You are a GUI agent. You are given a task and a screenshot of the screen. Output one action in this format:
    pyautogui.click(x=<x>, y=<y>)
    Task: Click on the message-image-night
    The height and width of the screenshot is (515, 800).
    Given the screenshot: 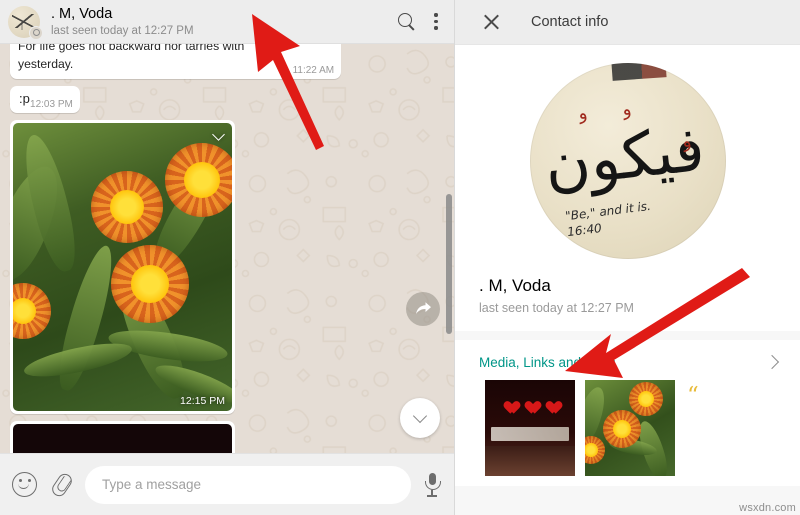 What is the action you would take?
    pyautogui.click(x=122, y=438)
    